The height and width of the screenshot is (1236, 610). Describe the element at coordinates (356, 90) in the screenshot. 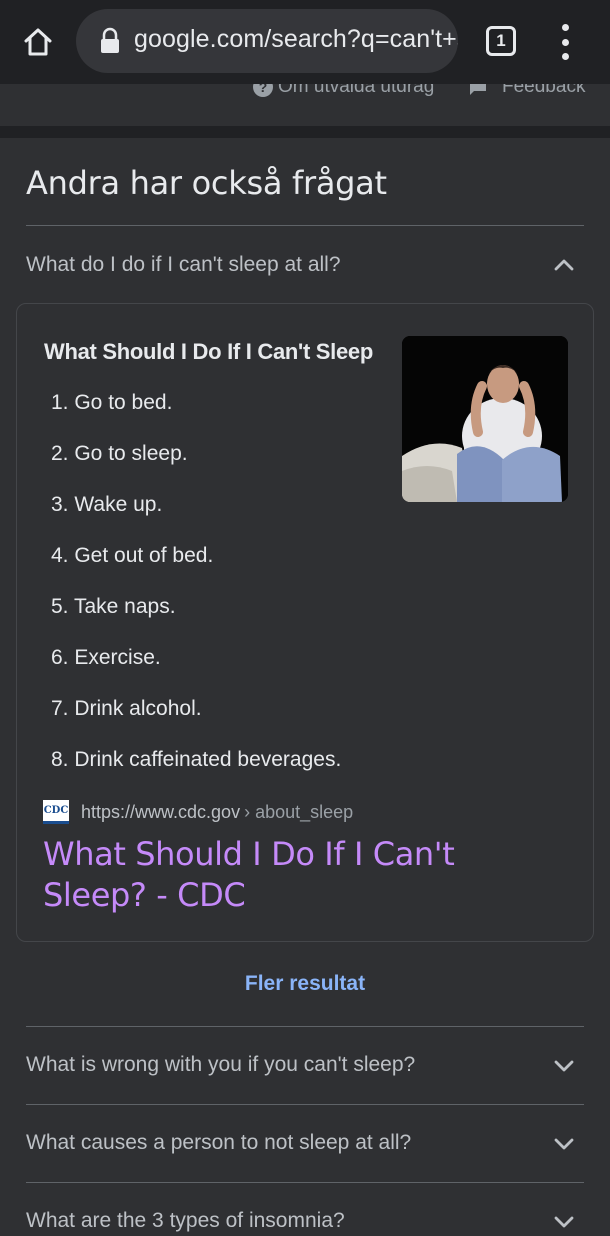

I see `about-snippets-label: Om utvalda utdrag` at that location.